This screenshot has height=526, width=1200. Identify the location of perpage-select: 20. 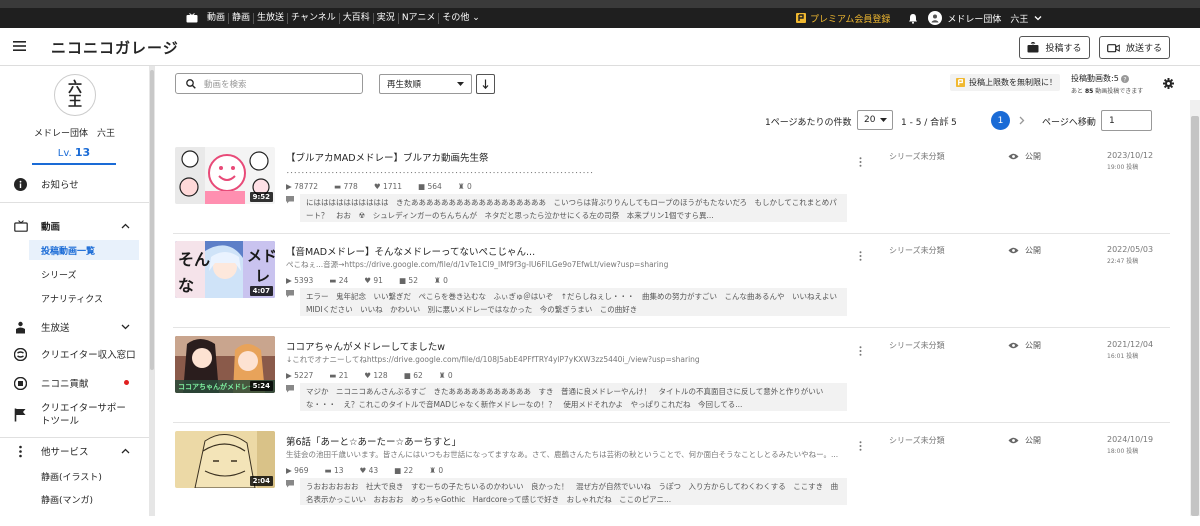
(875, 120).